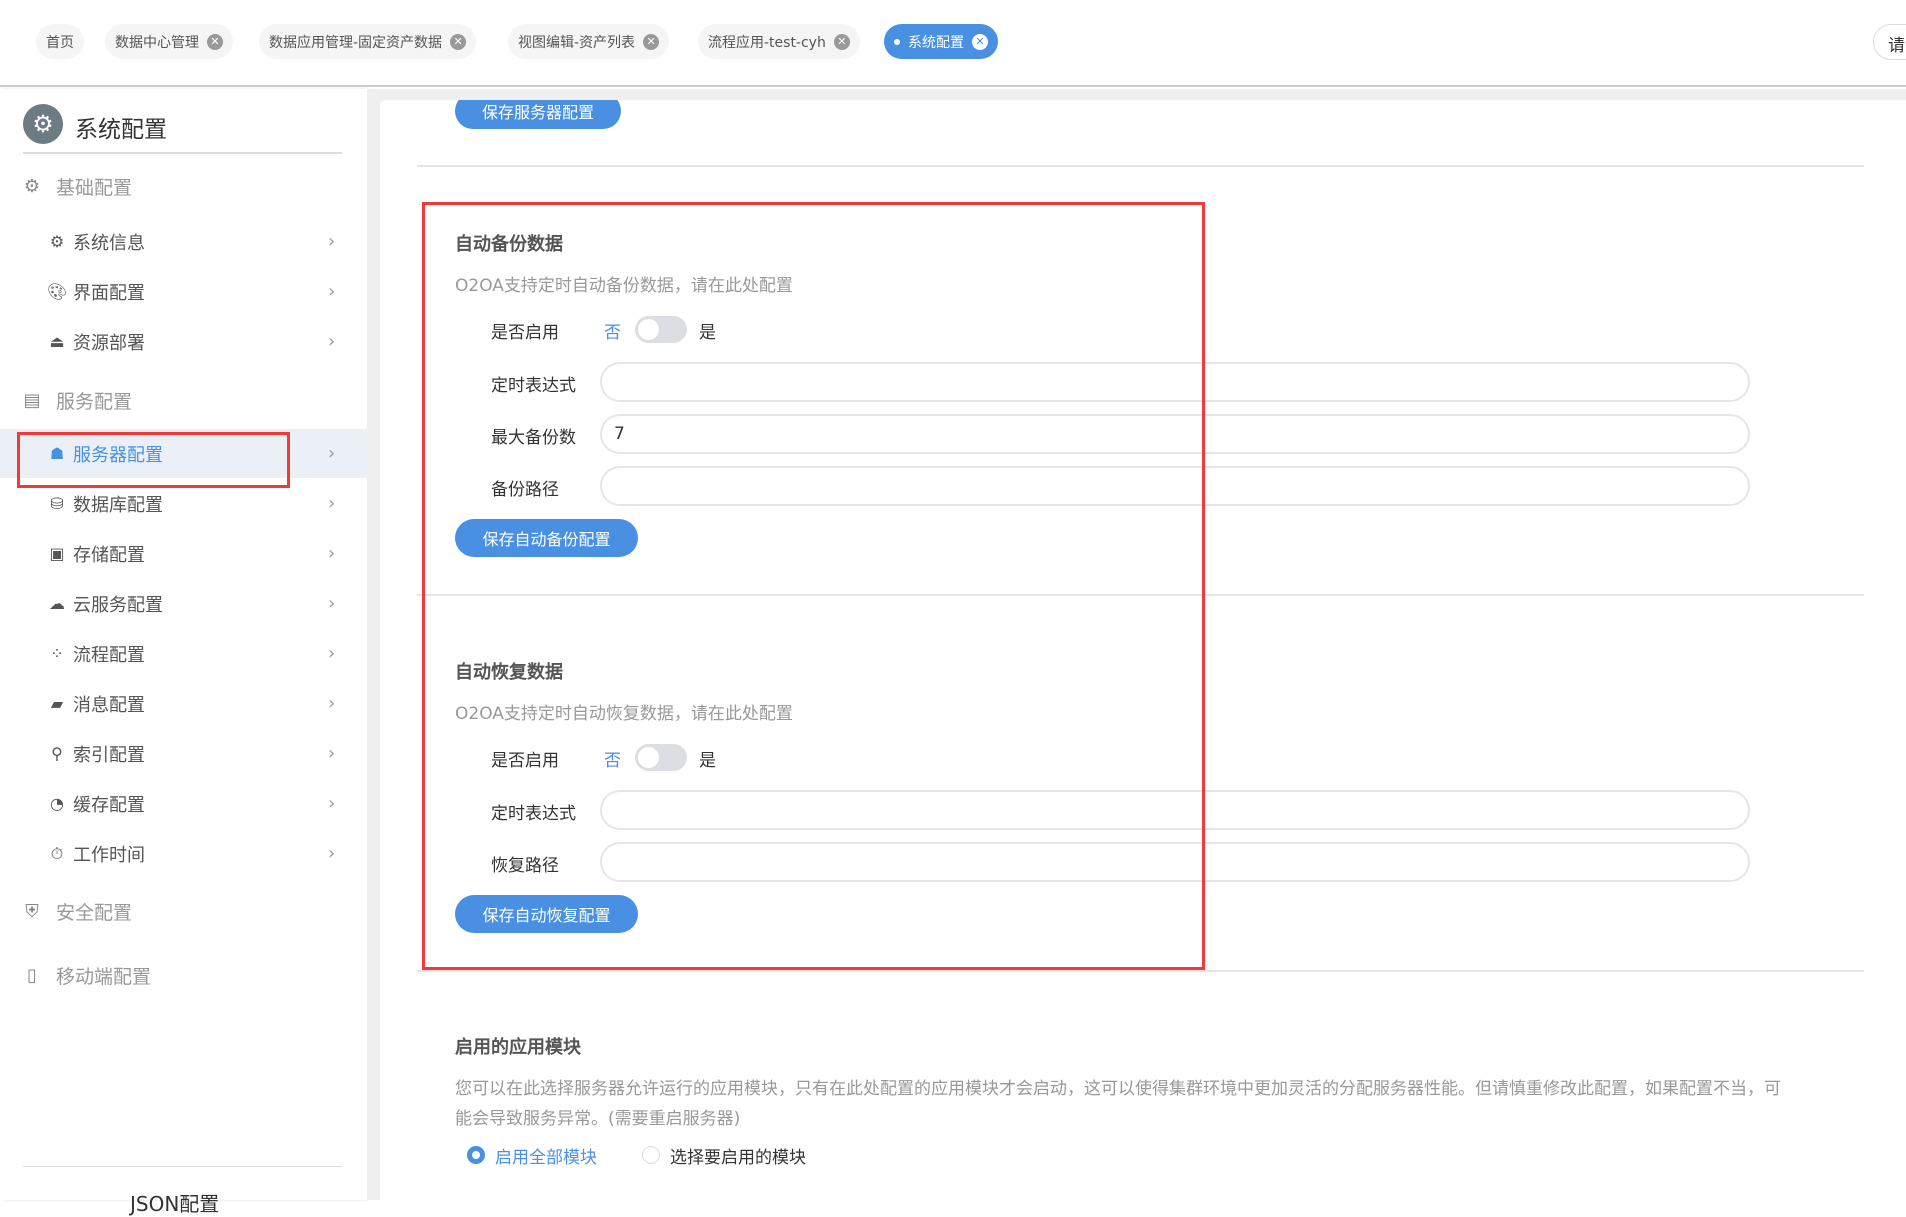 The image size is (1906, 1217). I want to click on shield-icon: ⛨, so click(32, 911).